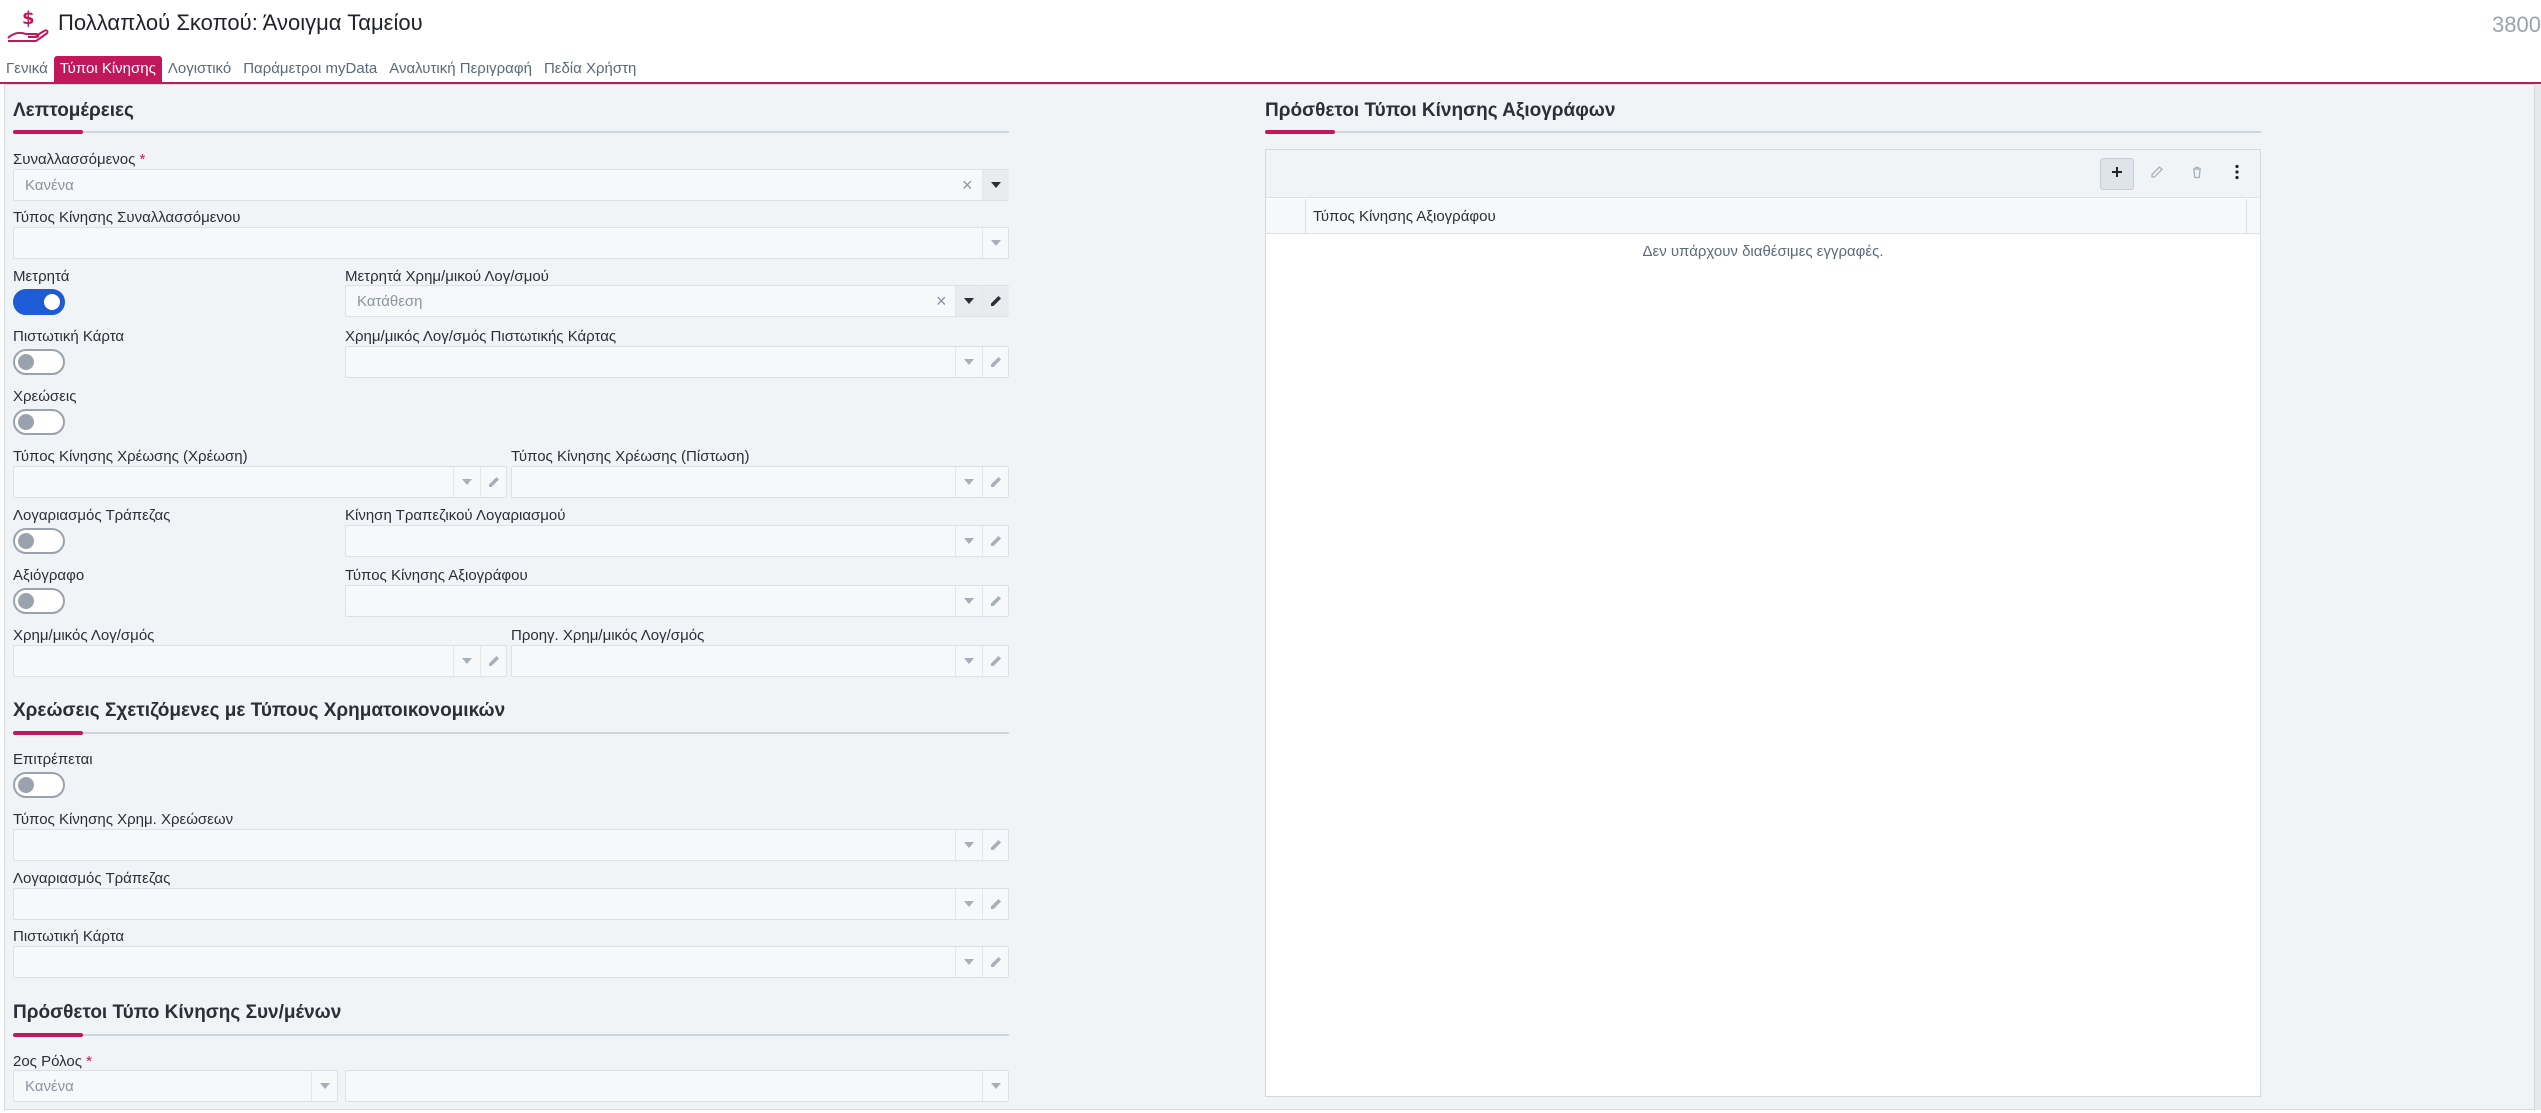 Image resolution: width=2541 pixels, height=1113 pixels. What do you see at coordinates (1404, 216) in the screenshot?
I see `column-header-security-type: Τύπος Κίνησης Αξιογράφου` at bounding box center [1404, 216].